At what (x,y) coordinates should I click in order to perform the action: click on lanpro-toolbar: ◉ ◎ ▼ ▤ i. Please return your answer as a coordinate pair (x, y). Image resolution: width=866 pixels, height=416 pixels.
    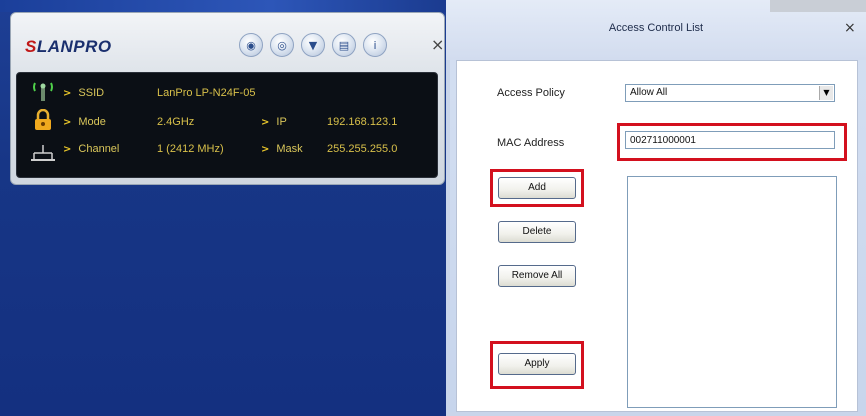
    Looking at the image, I should click on (313, 45).